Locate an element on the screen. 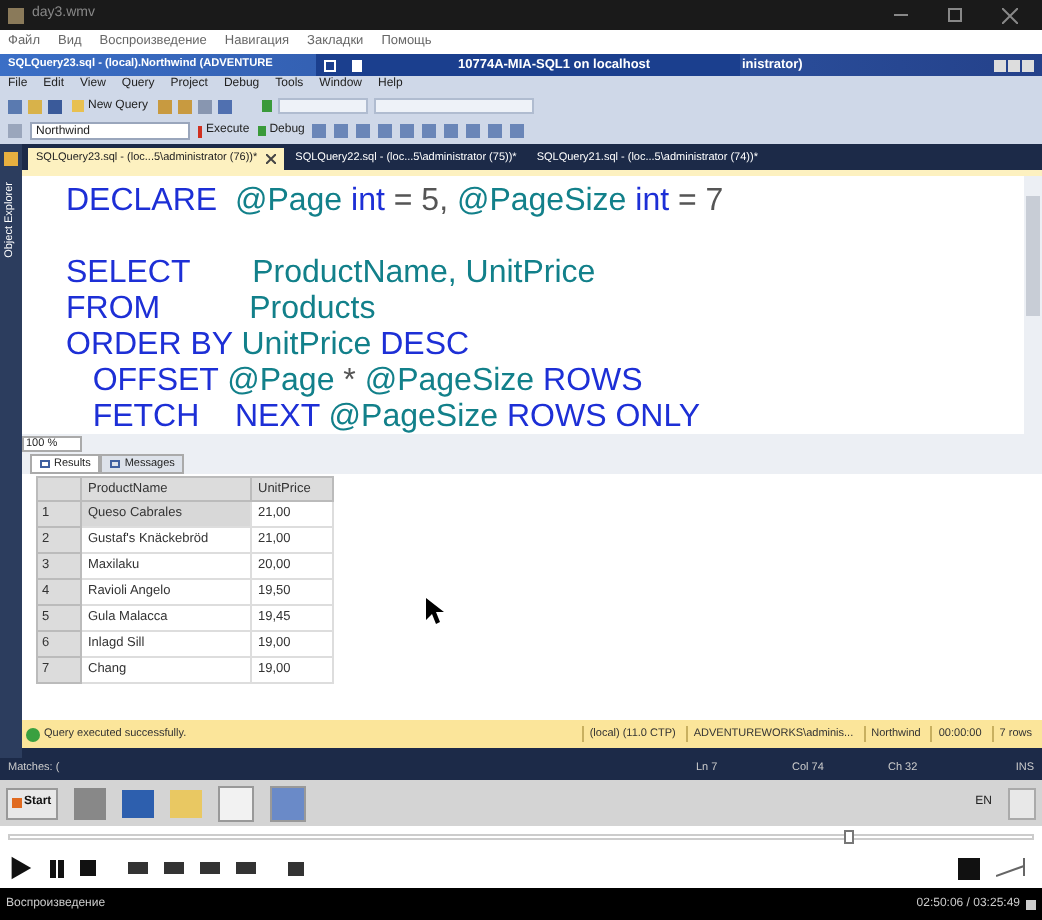  pause-icon is located at coordinates (57, 868).